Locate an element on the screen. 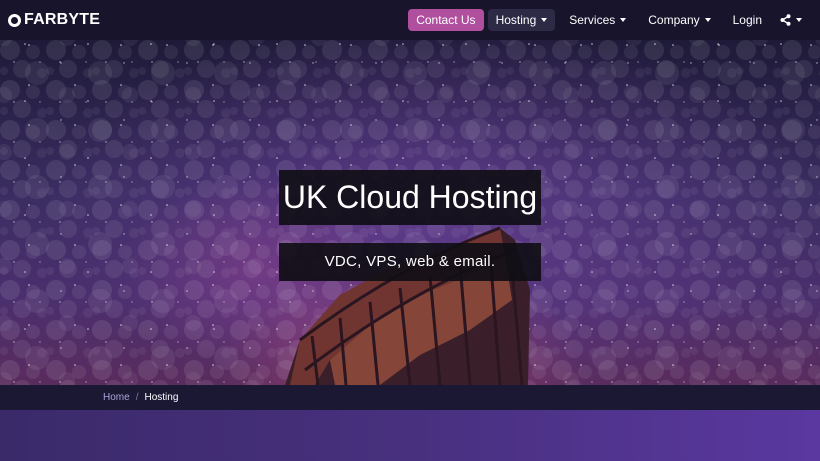 The height and width of the screenshot is (461, 820). breadcrumb-bar: Home / Hosting is located at coordinates (410, 397).